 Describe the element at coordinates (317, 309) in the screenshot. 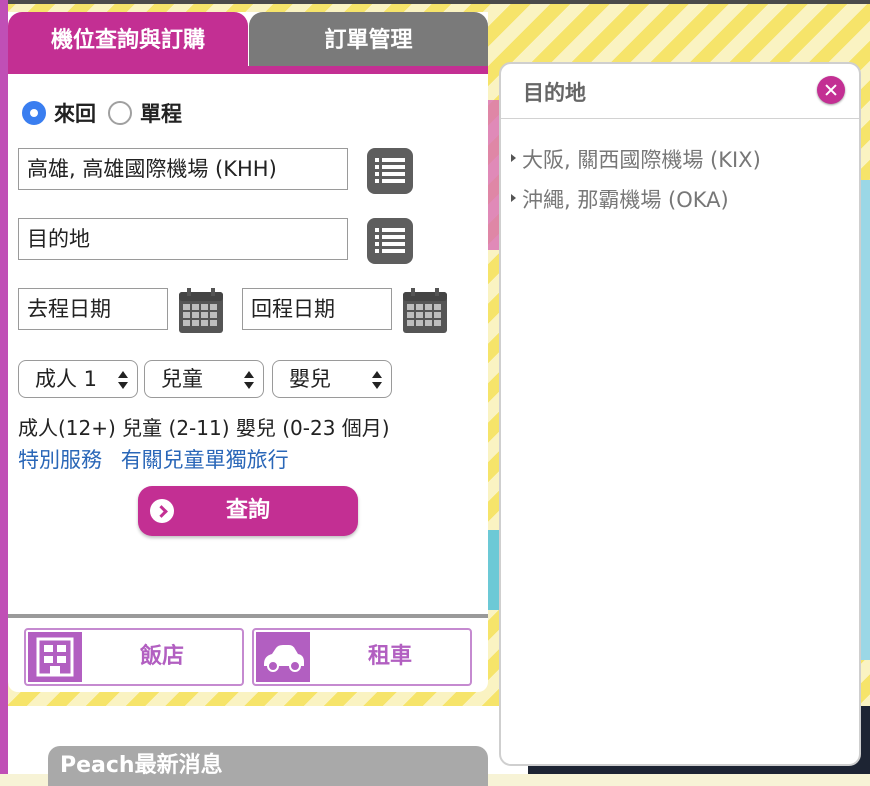

I see `return-date-field: 回程日期` at that location.